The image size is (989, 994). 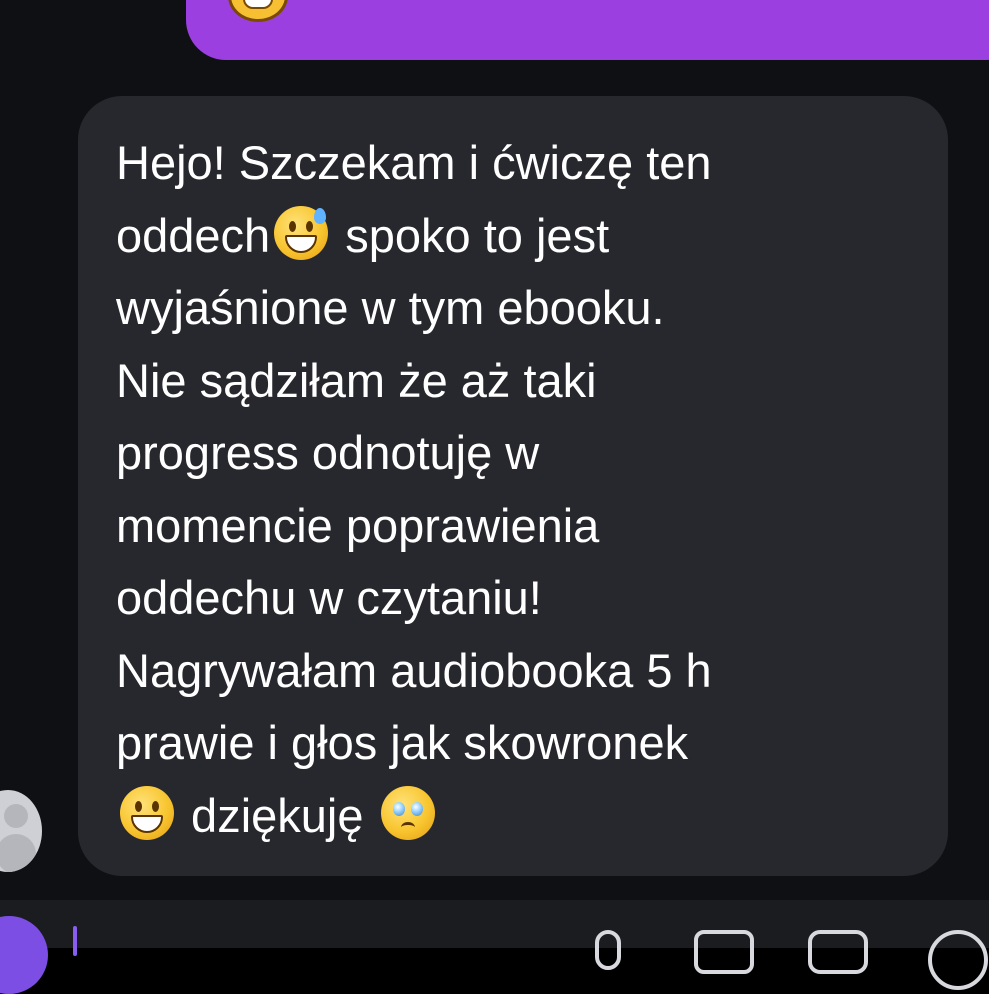 What do you see at coordinates (958, 960) in the screenshot?
I see `emoji-icon` at bounding box center [958, 960].